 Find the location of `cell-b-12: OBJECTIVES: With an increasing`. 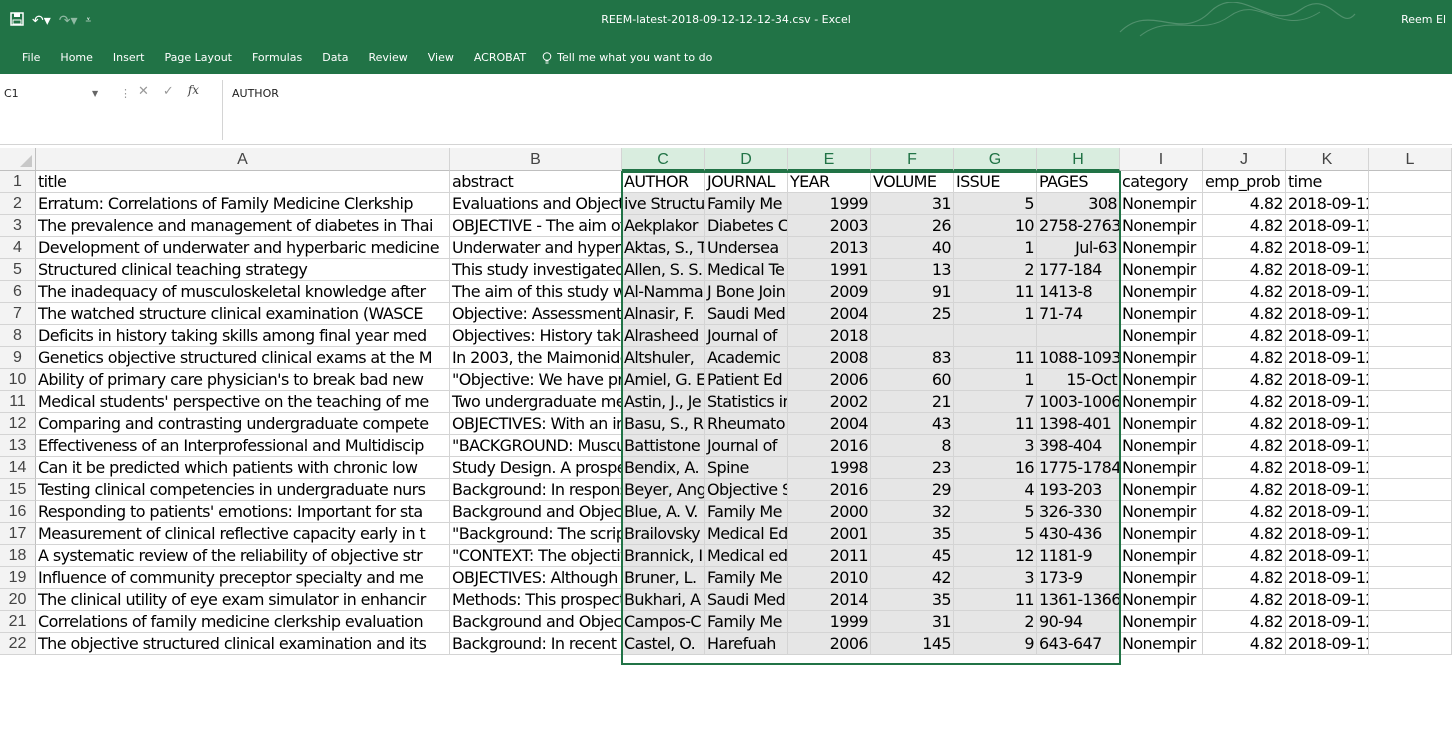

cell-b-12: OBJECTIVES: With an increasing is located at coordinates (536, 424).